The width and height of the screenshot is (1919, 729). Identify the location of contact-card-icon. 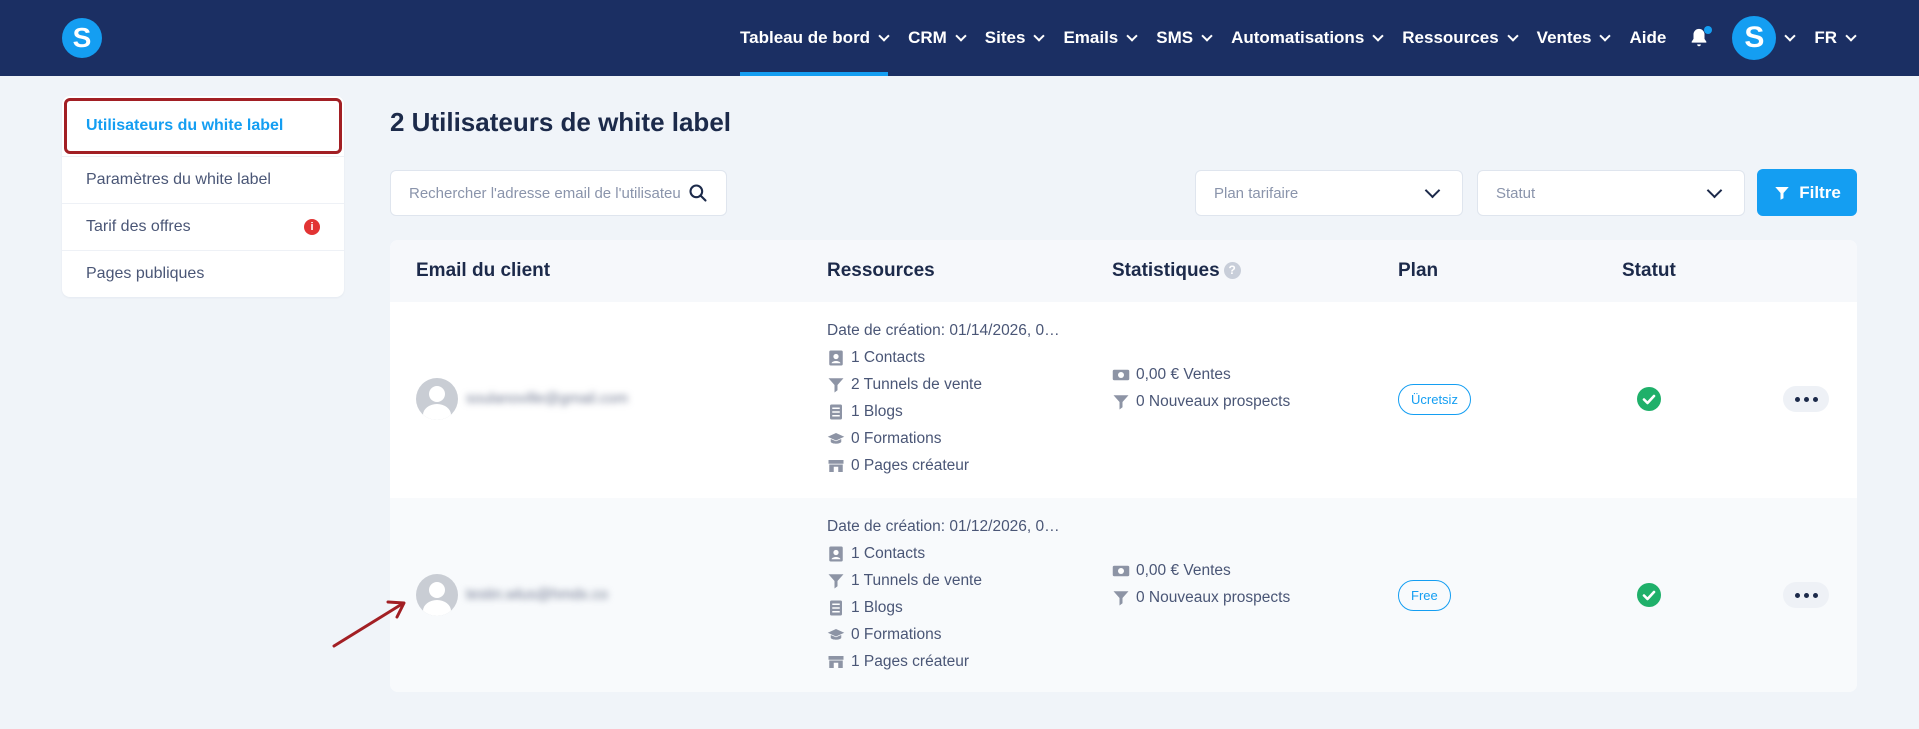
(836, 357).